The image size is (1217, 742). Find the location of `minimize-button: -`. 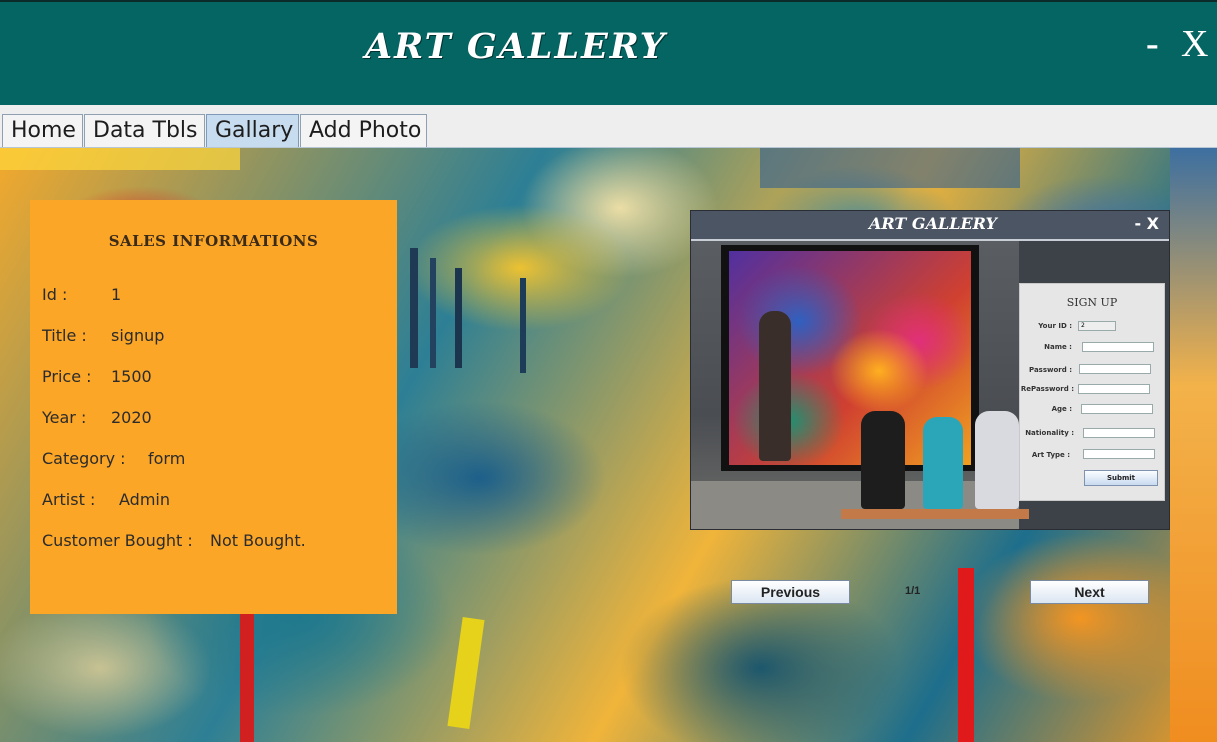

minimize-button: - is located at coordinates (1152, 44).